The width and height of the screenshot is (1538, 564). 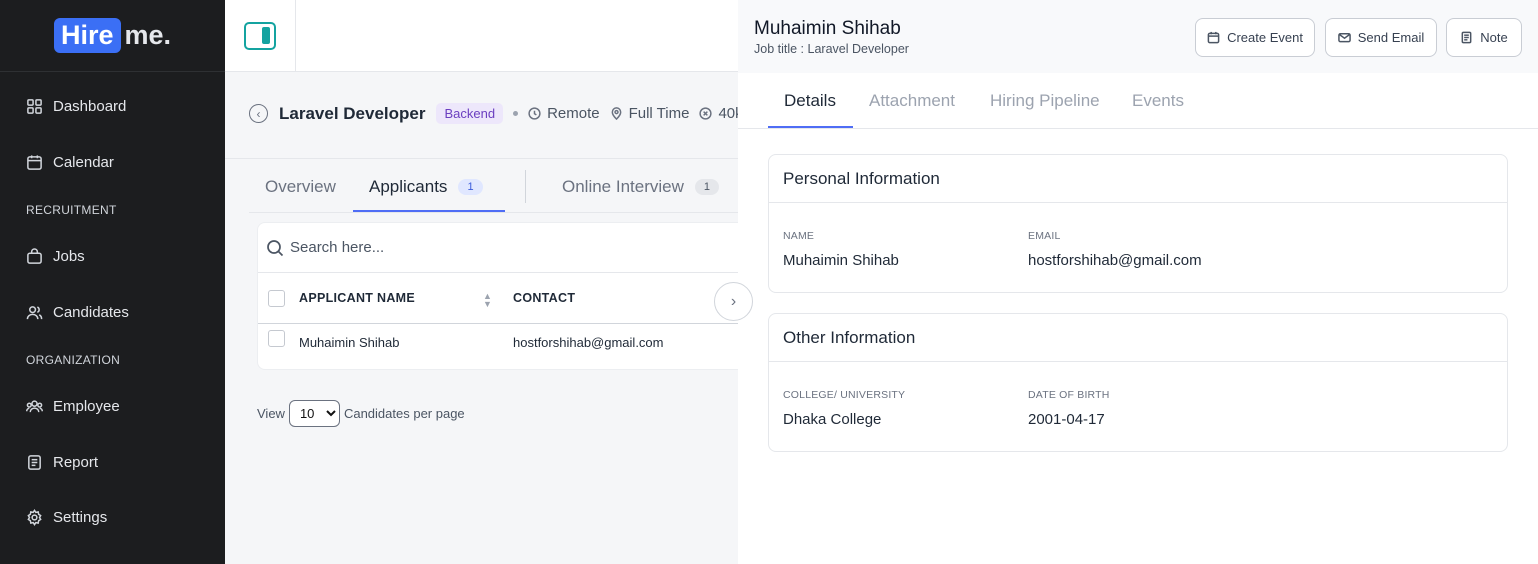 I want to click on search-bar, so click(x=498, y=248).